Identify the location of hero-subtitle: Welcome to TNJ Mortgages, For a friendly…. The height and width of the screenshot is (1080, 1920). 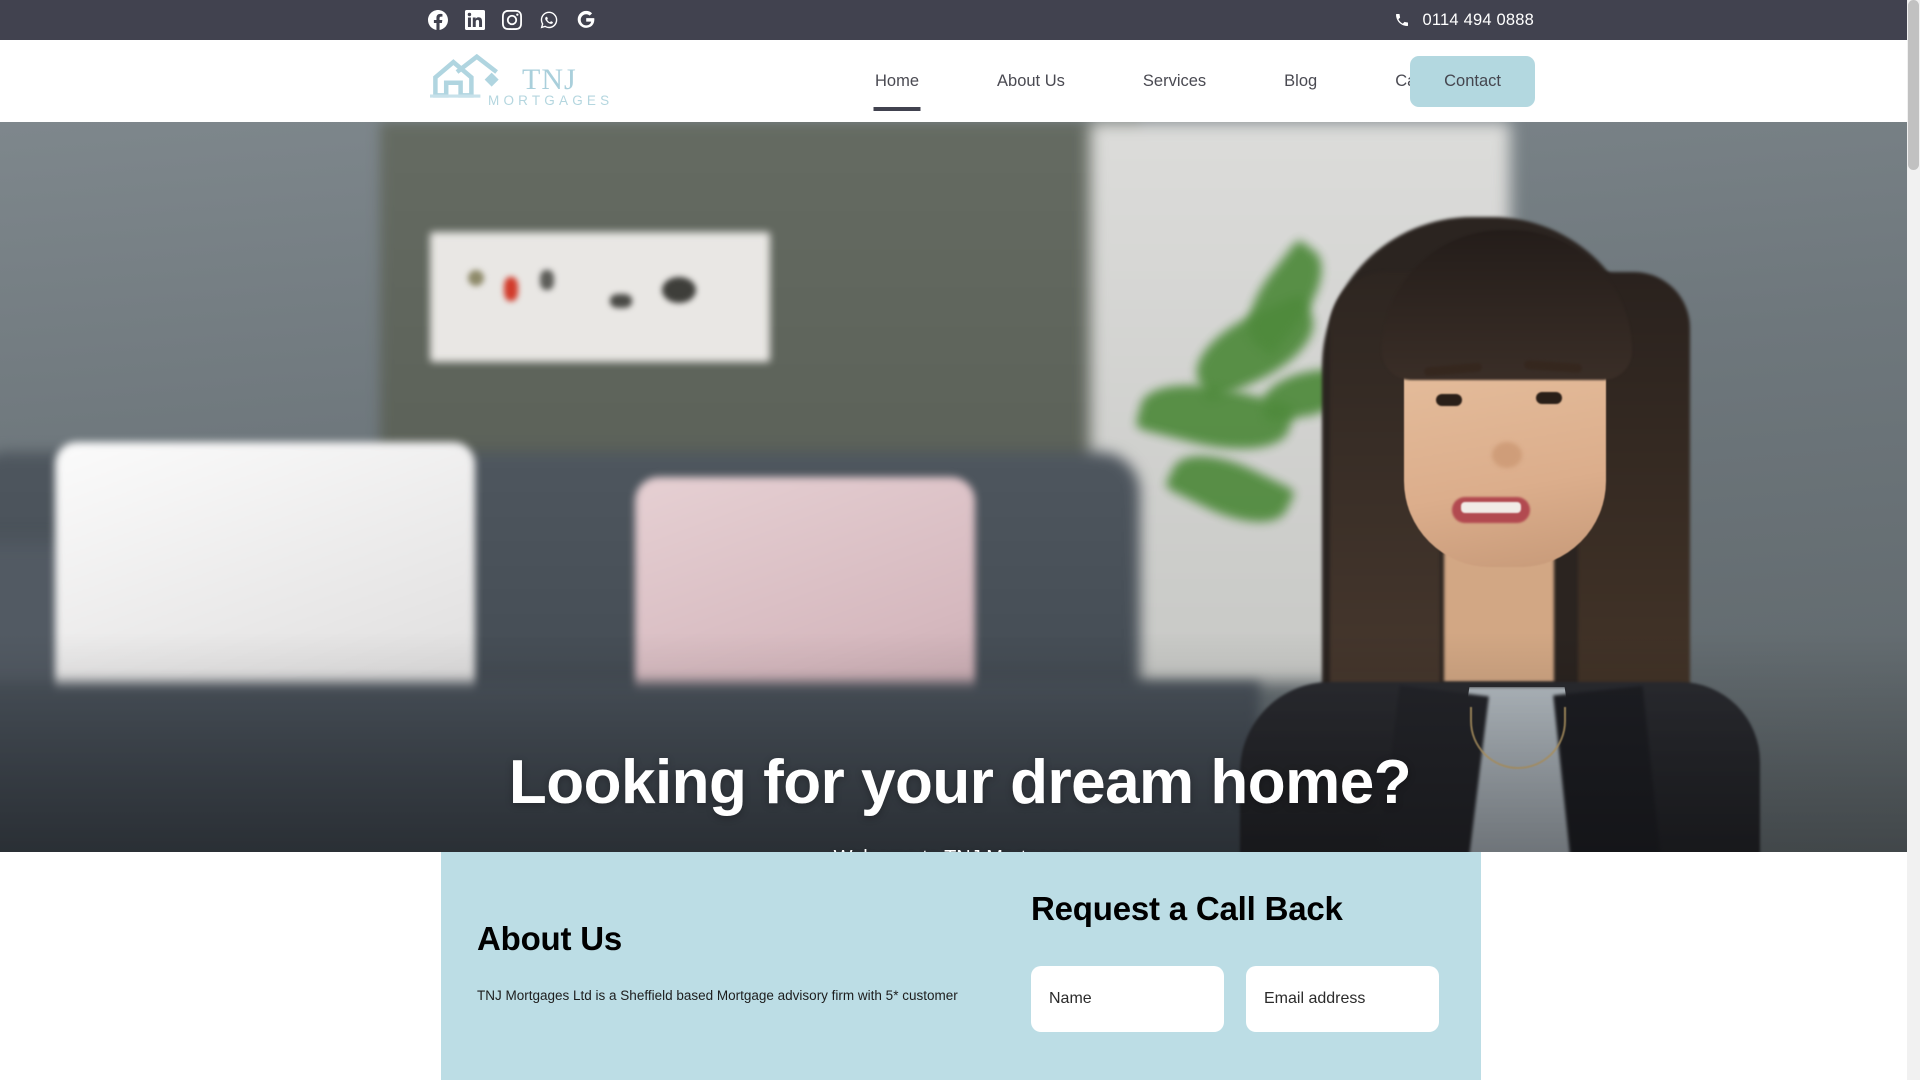
(960, 847).